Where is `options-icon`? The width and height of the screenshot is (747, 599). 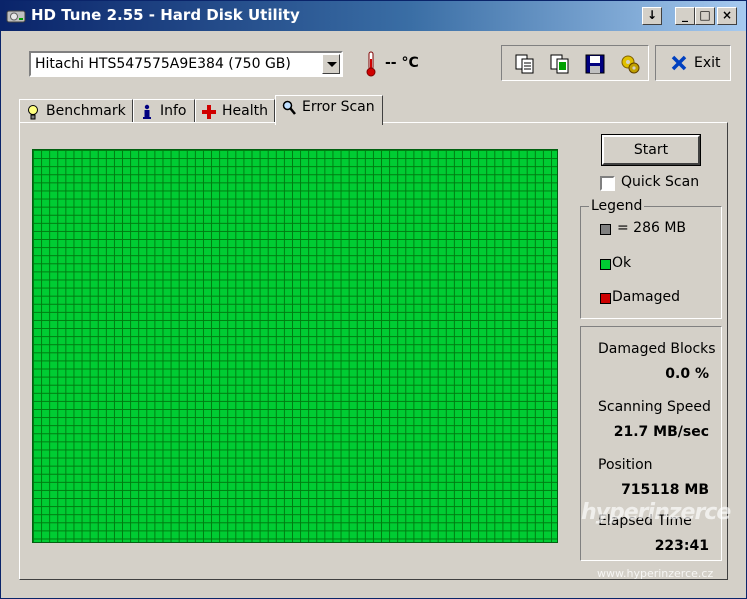 options-icon is located at coordinates (630, 64).